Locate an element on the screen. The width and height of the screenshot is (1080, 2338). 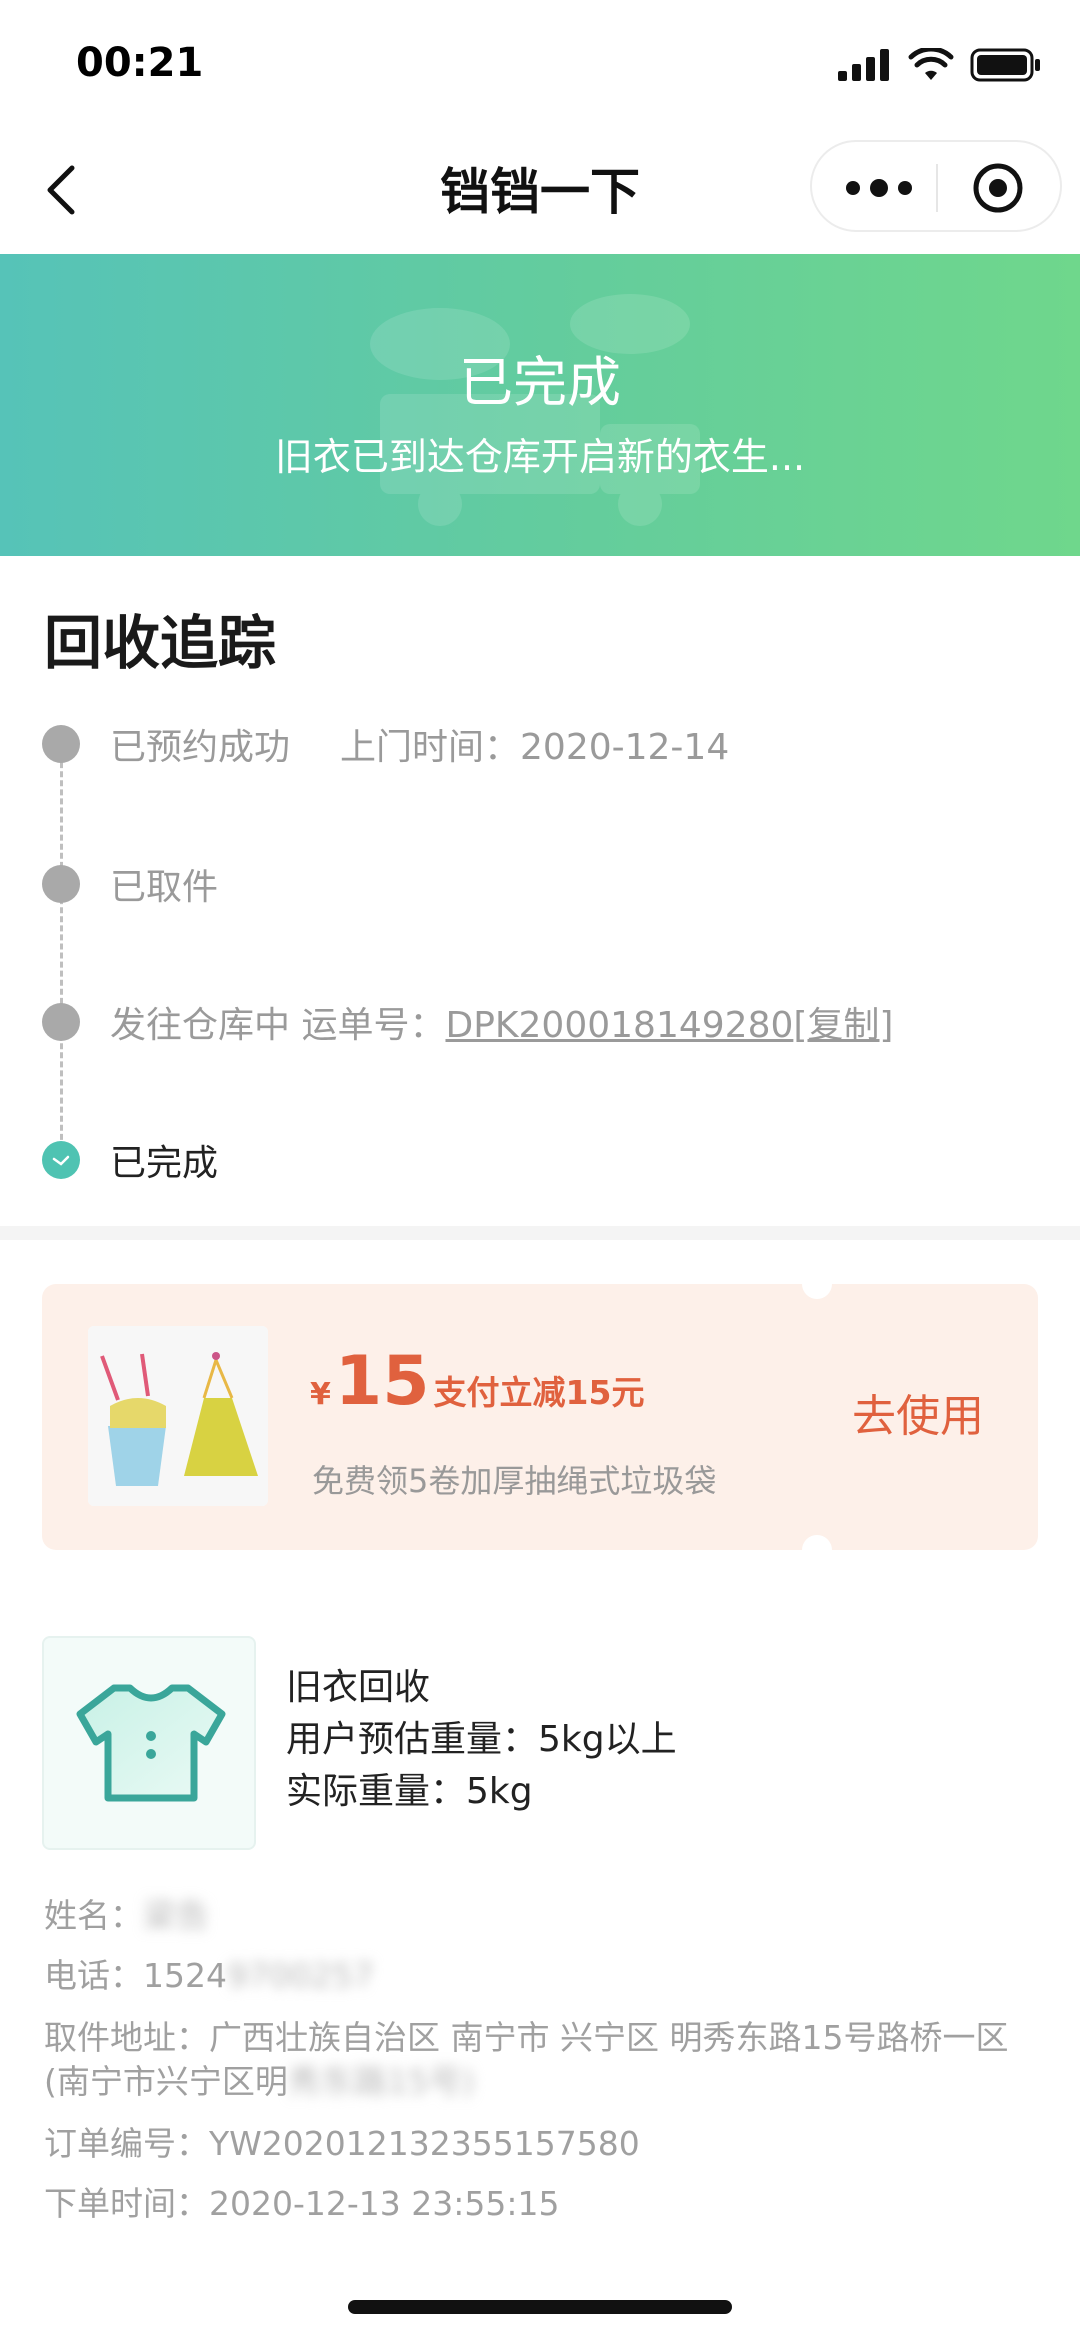
timeline-step: 已预约成功 上门时间：2020-12-14 is located at coordinates (385, 746).